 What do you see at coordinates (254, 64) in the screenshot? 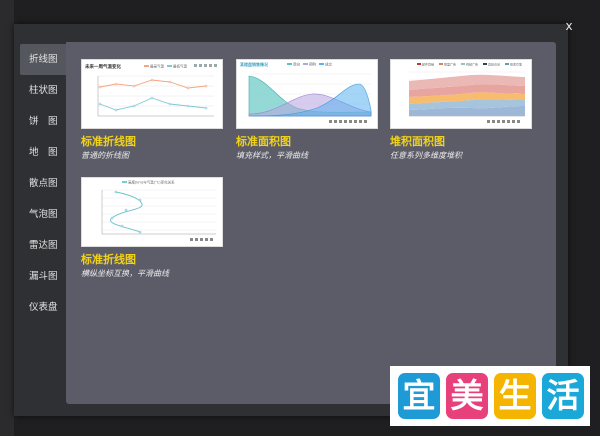
I see `thumb-title: 某楼盘销售情况` at bounding box center [254, 64].